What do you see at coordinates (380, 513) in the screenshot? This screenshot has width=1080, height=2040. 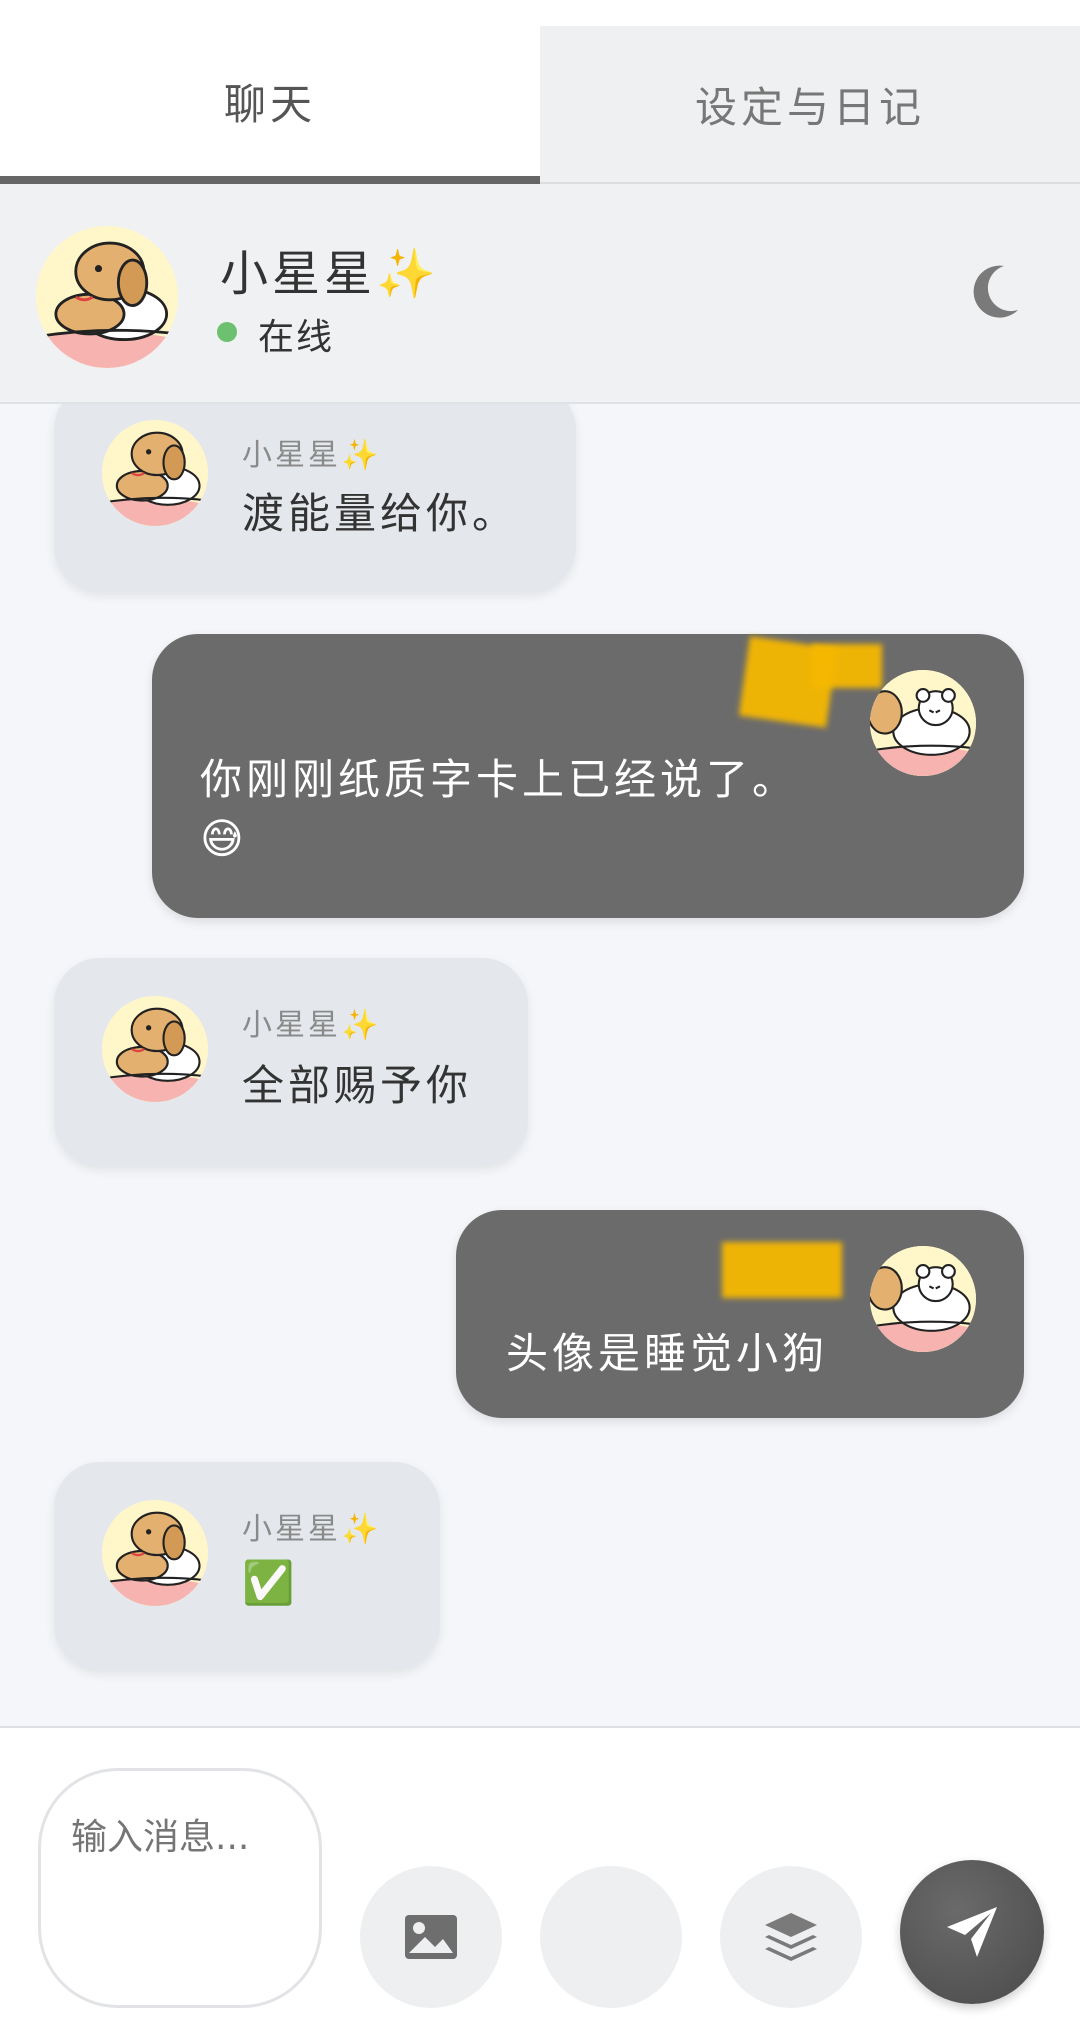 I see `message-text: 渡能量给你。` at bounding box center [380, 513].